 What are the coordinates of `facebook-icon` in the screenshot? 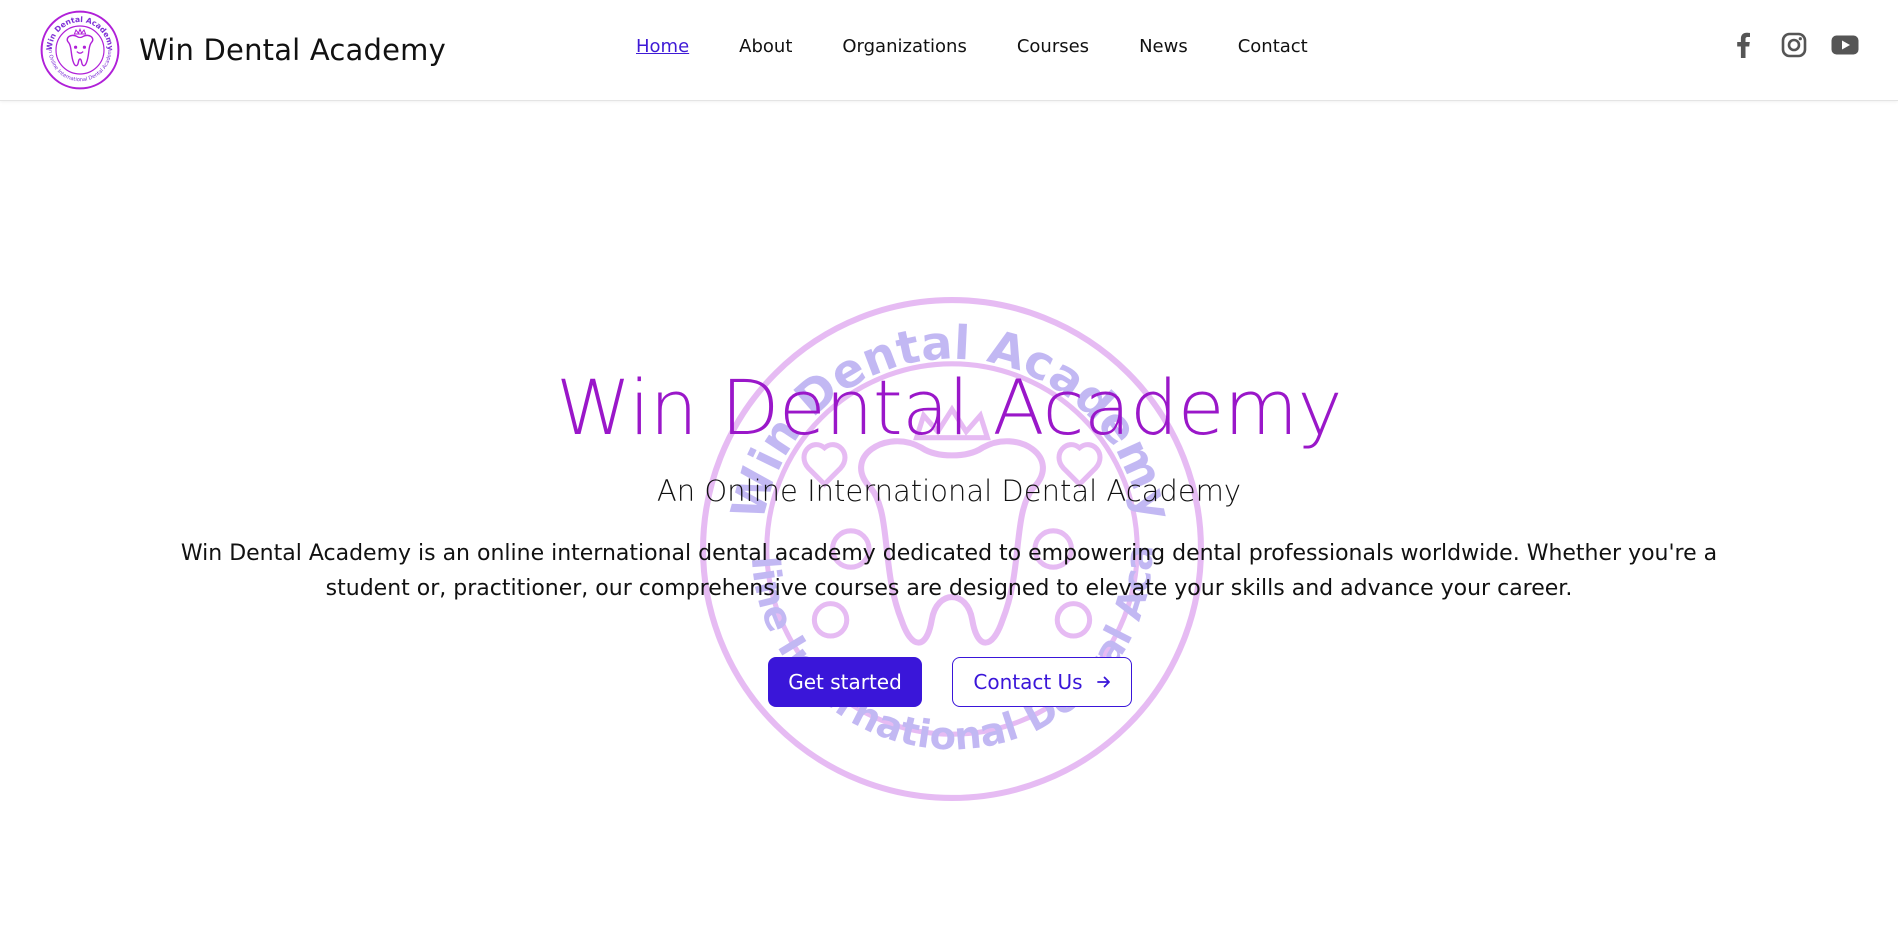 It's located at (1743, 45).